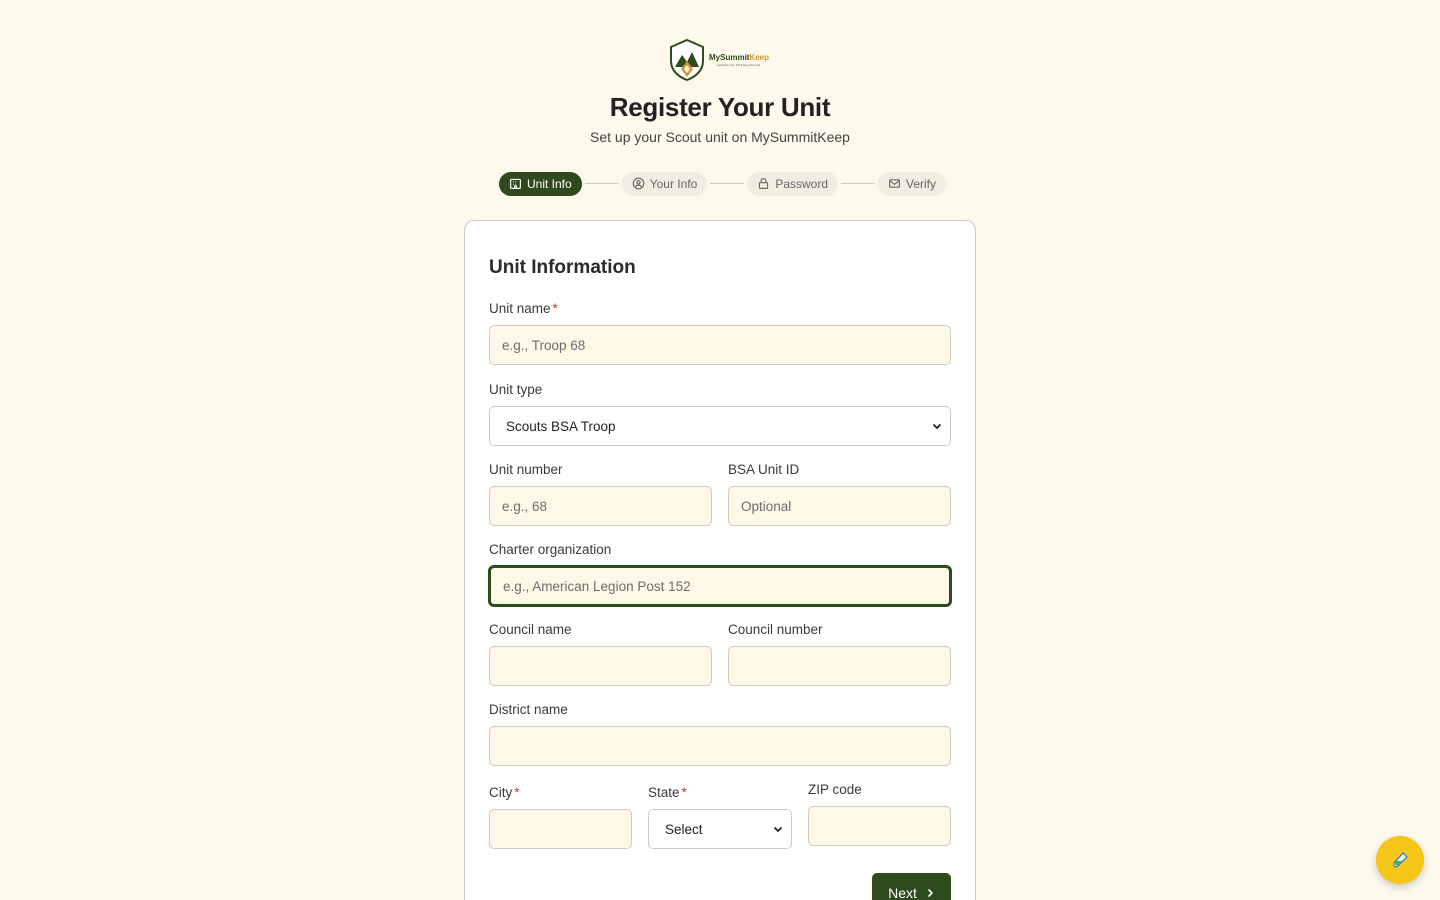 This screenshot has width=1440, height=900. Describe the element at coordinates (729, 57) in the screenshot. I see `brand-name-part1: MySummit` at that location.